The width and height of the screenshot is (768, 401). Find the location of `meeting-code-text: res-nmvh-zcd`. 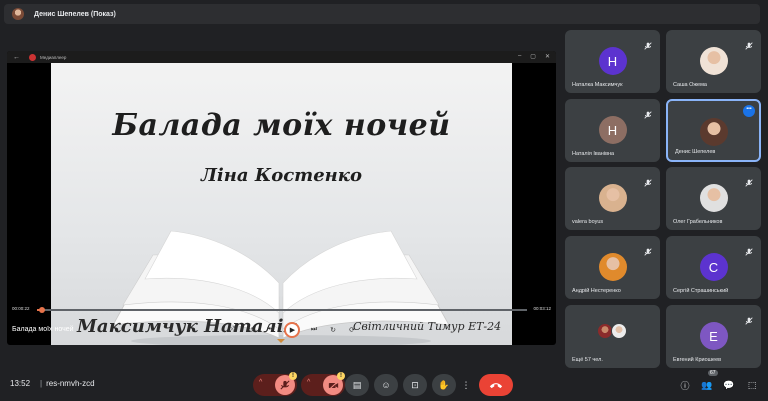

meeting-code-text: res-nmvh-zcd is located at coordinates (70, 383).